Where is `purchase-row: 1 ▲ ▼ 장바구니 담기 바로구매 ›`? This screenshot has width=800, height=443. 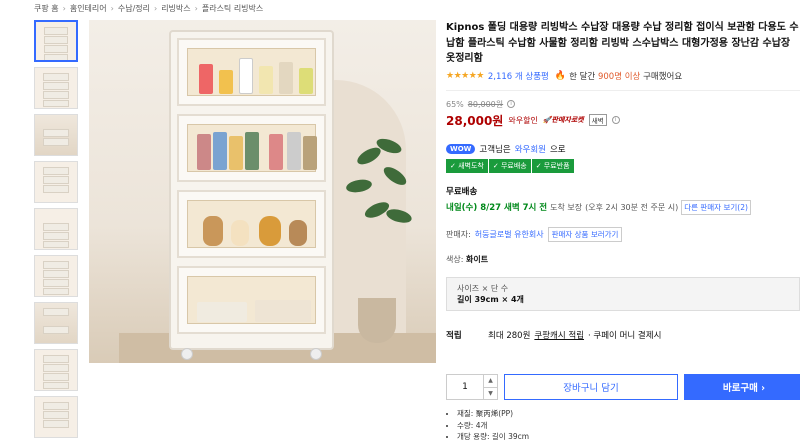
purchase-row: 1 ▲ ▼ 장바구니 담기 바로구매 › is located at coordinates (623, 387).